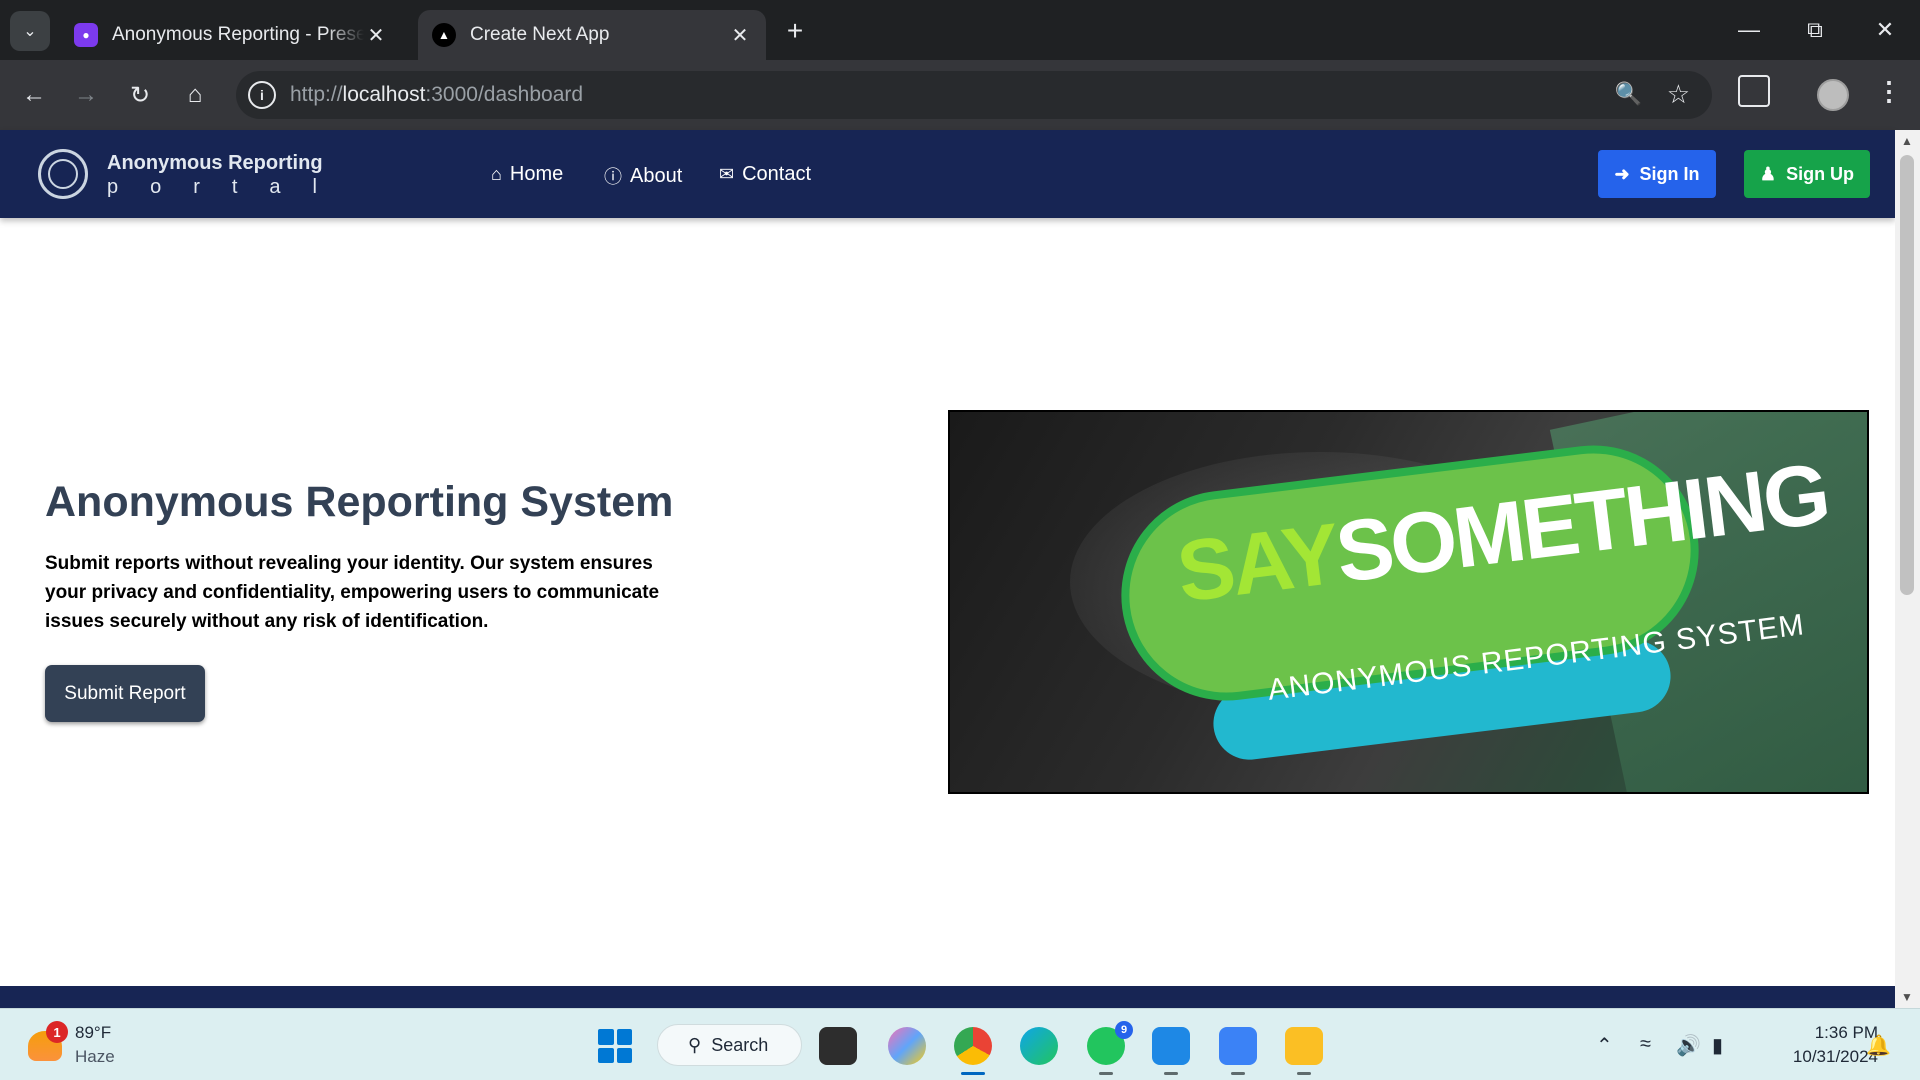  Describe the element at coordinates (1820, 1057) in the screenshot. I see `clock-date: 10/31/2024` at that location.